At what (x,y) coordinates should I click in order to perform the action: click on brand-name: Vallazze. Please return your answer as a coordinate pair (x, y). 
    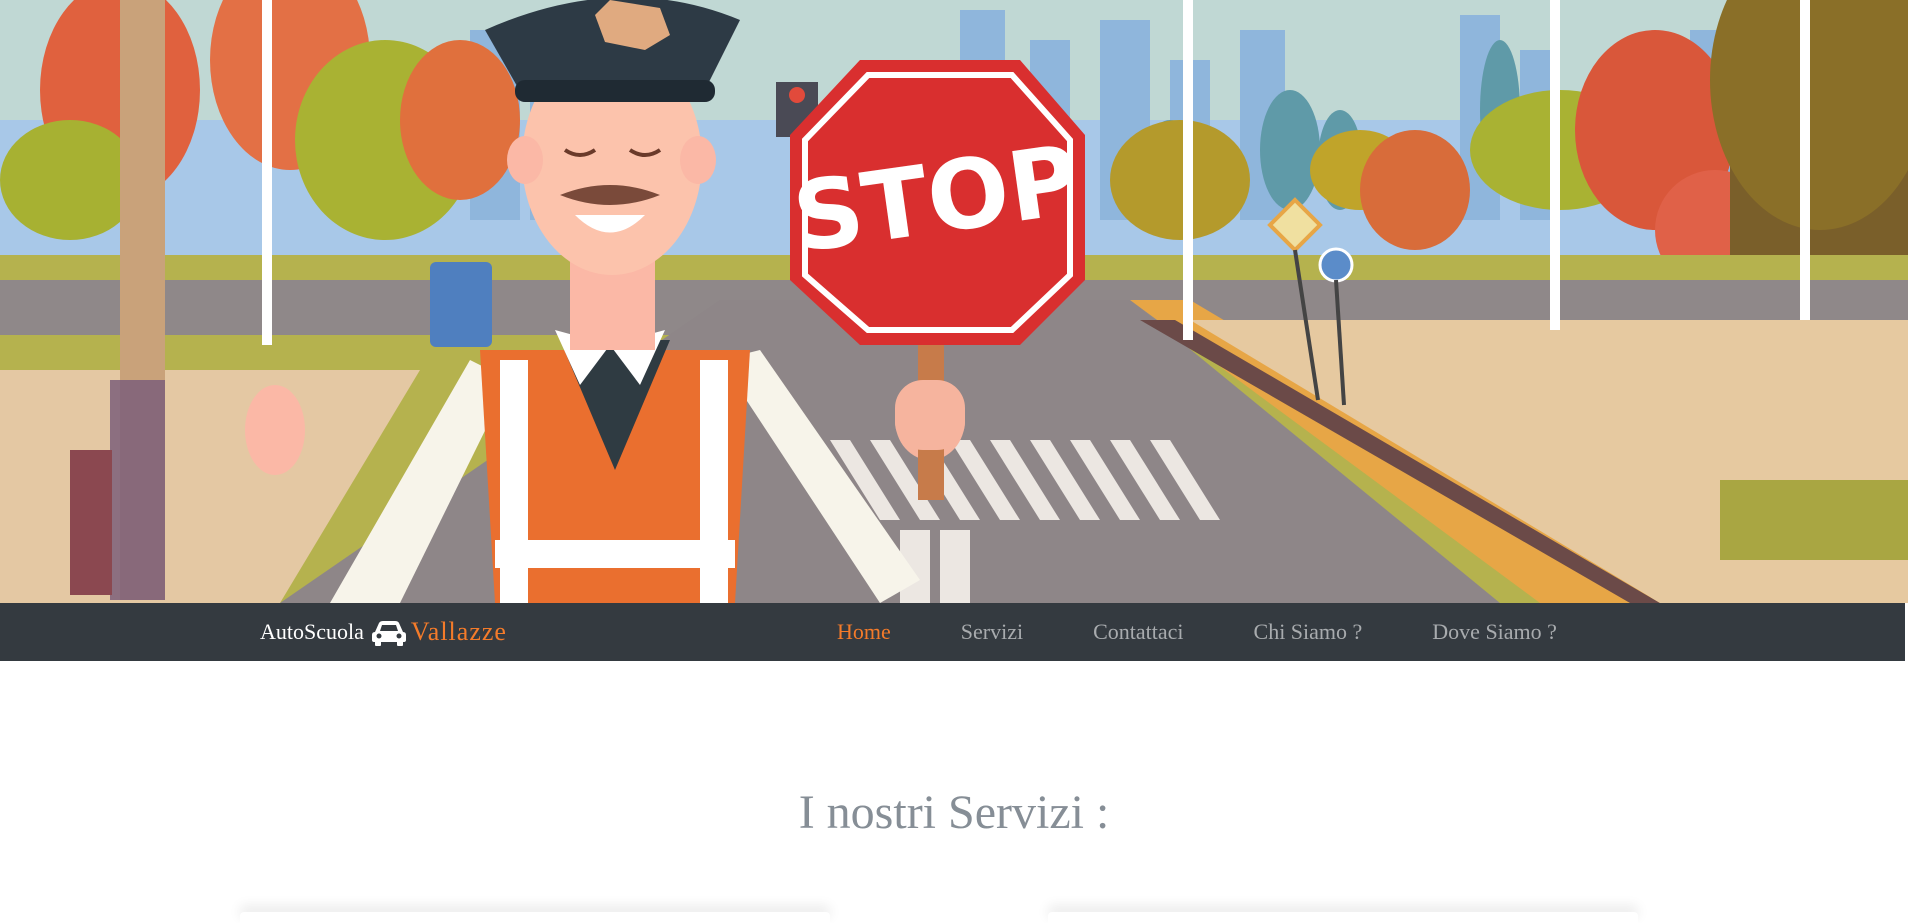
    Looking at the image, I should click on (458, 631).